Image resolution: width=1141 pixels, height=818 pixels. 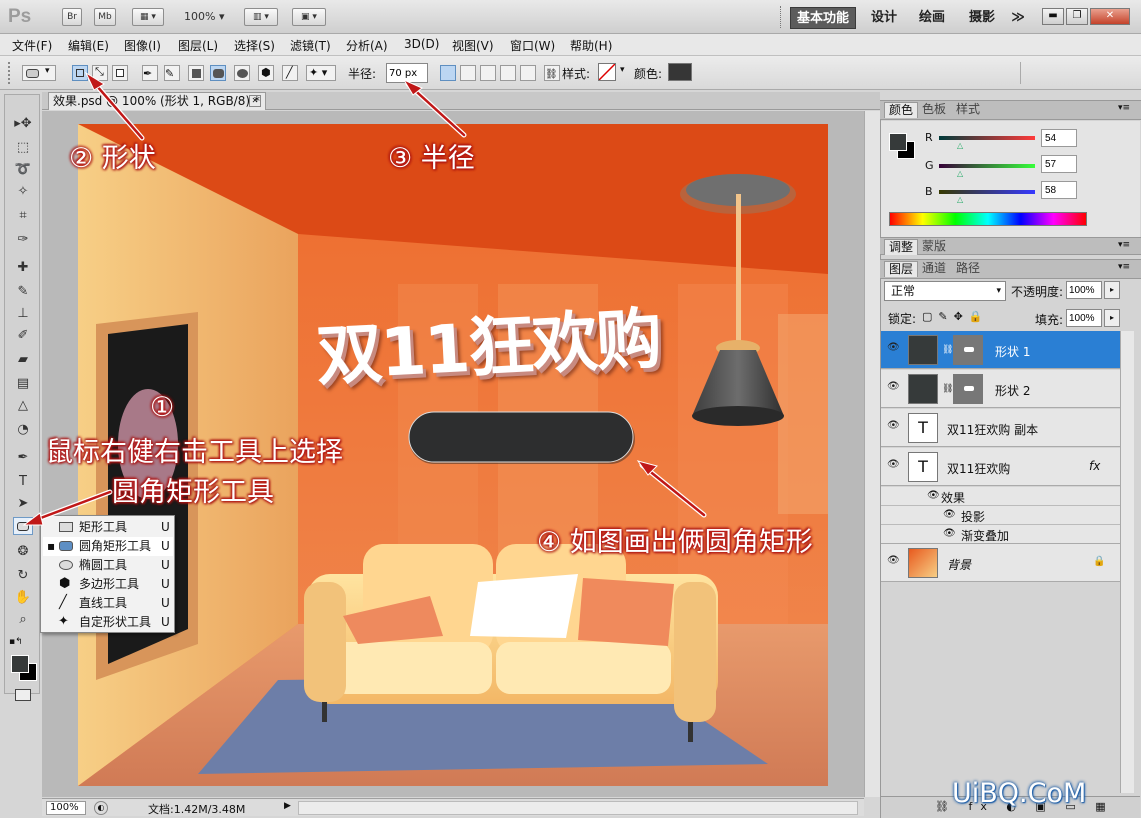 I want to click on intersect-shape-button, so click(x=508, y=73).